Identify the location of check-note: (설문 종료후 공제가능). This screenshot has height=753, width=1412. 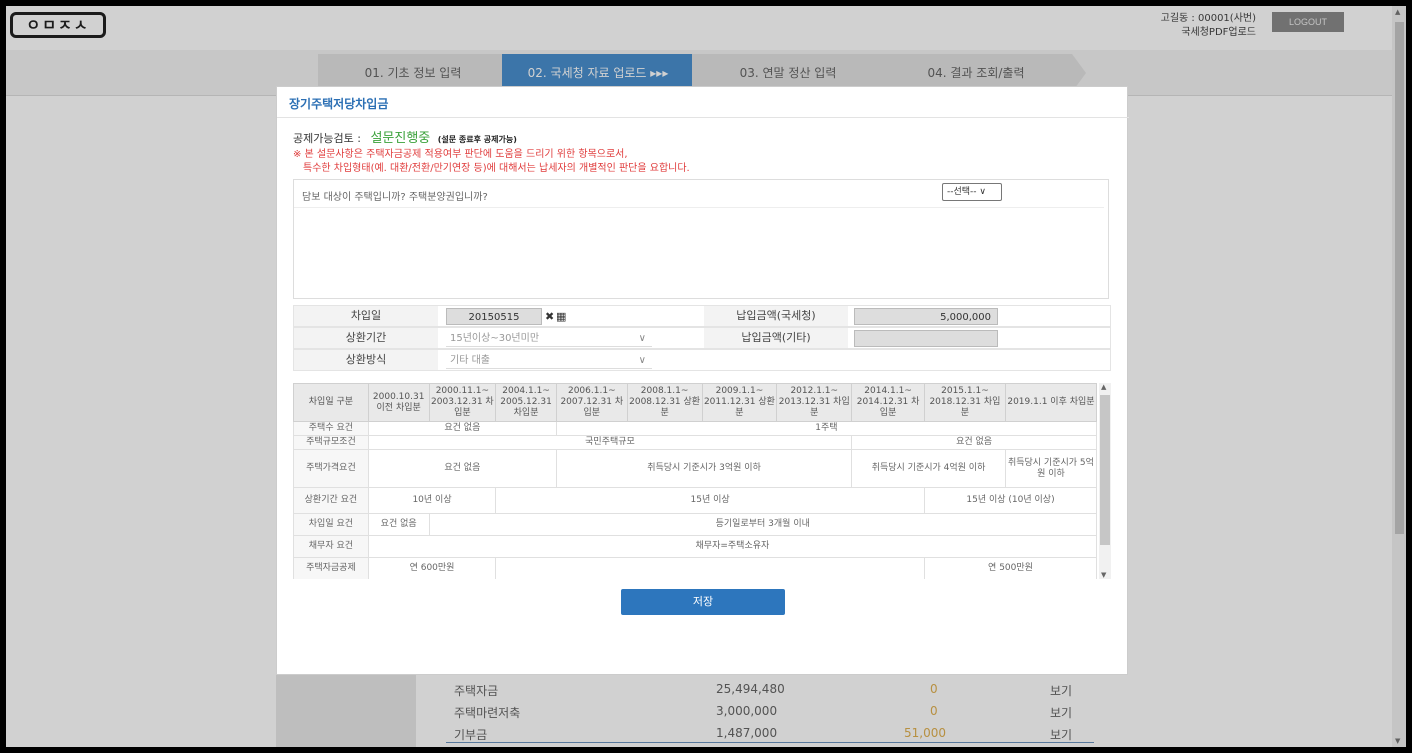
(477, 139).